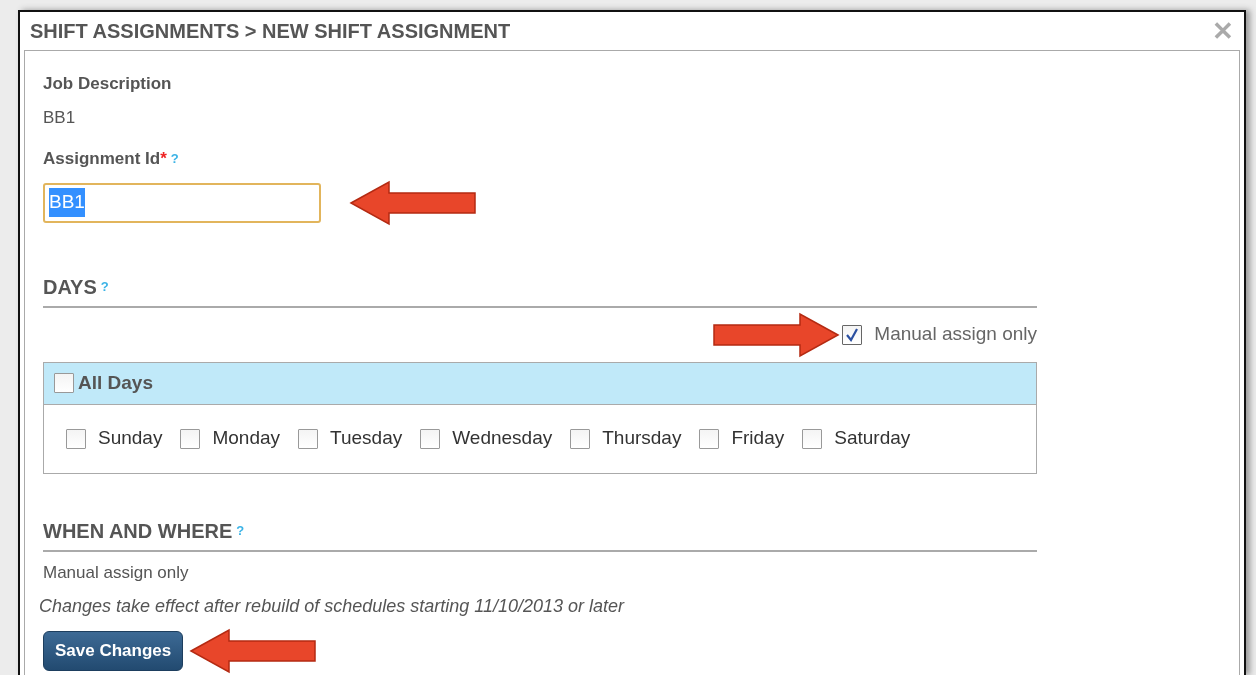 Image resolution: width=1256 pixels, height=675 pixels. I want to click on day-label: Friday, so click(758, 438).